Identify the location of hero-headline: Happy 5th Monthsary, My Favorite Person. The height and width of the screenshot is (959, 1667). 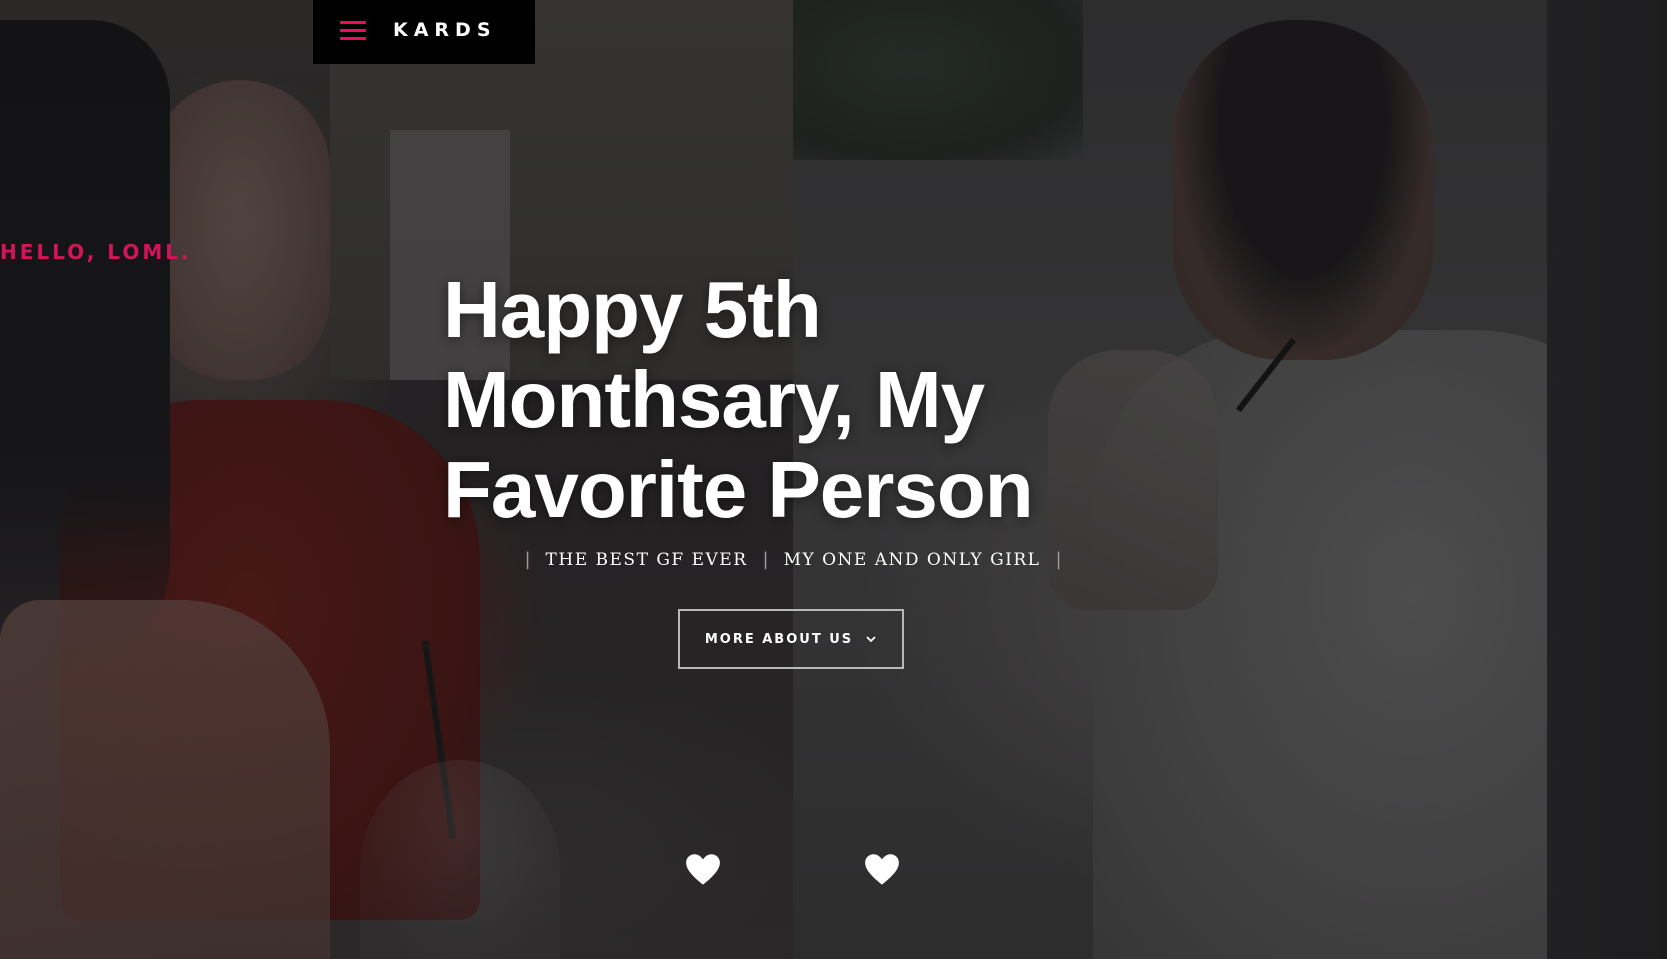
(738, 399).